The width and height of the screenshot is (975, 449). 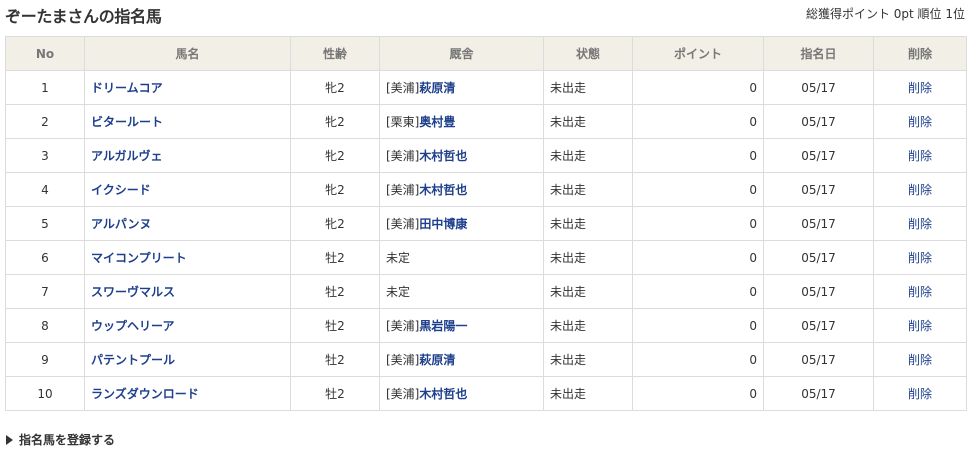 I want to click on horse-name-link: ドリームコア, so click(x=127, y=88).